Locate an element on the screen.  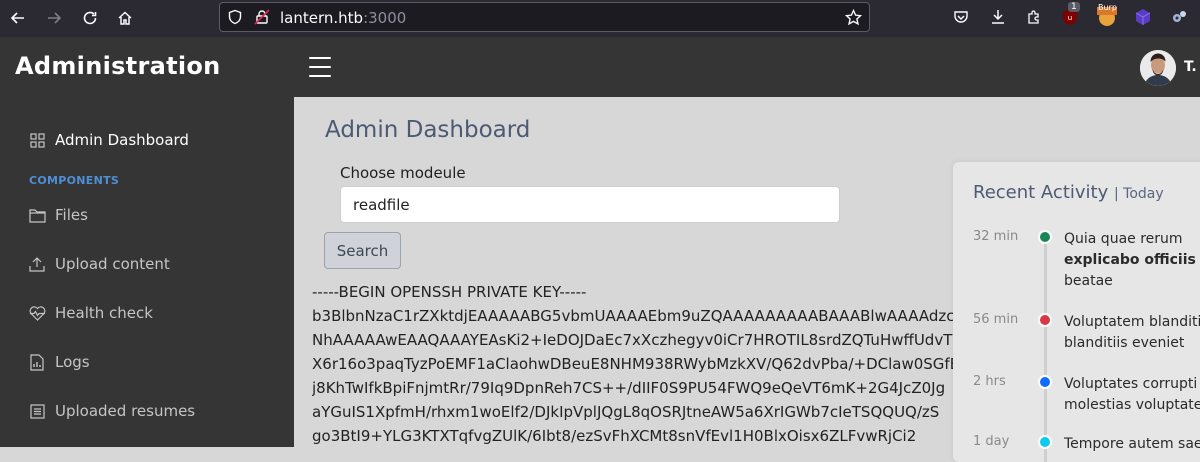
list-icon is located at coordinates (37, 411).